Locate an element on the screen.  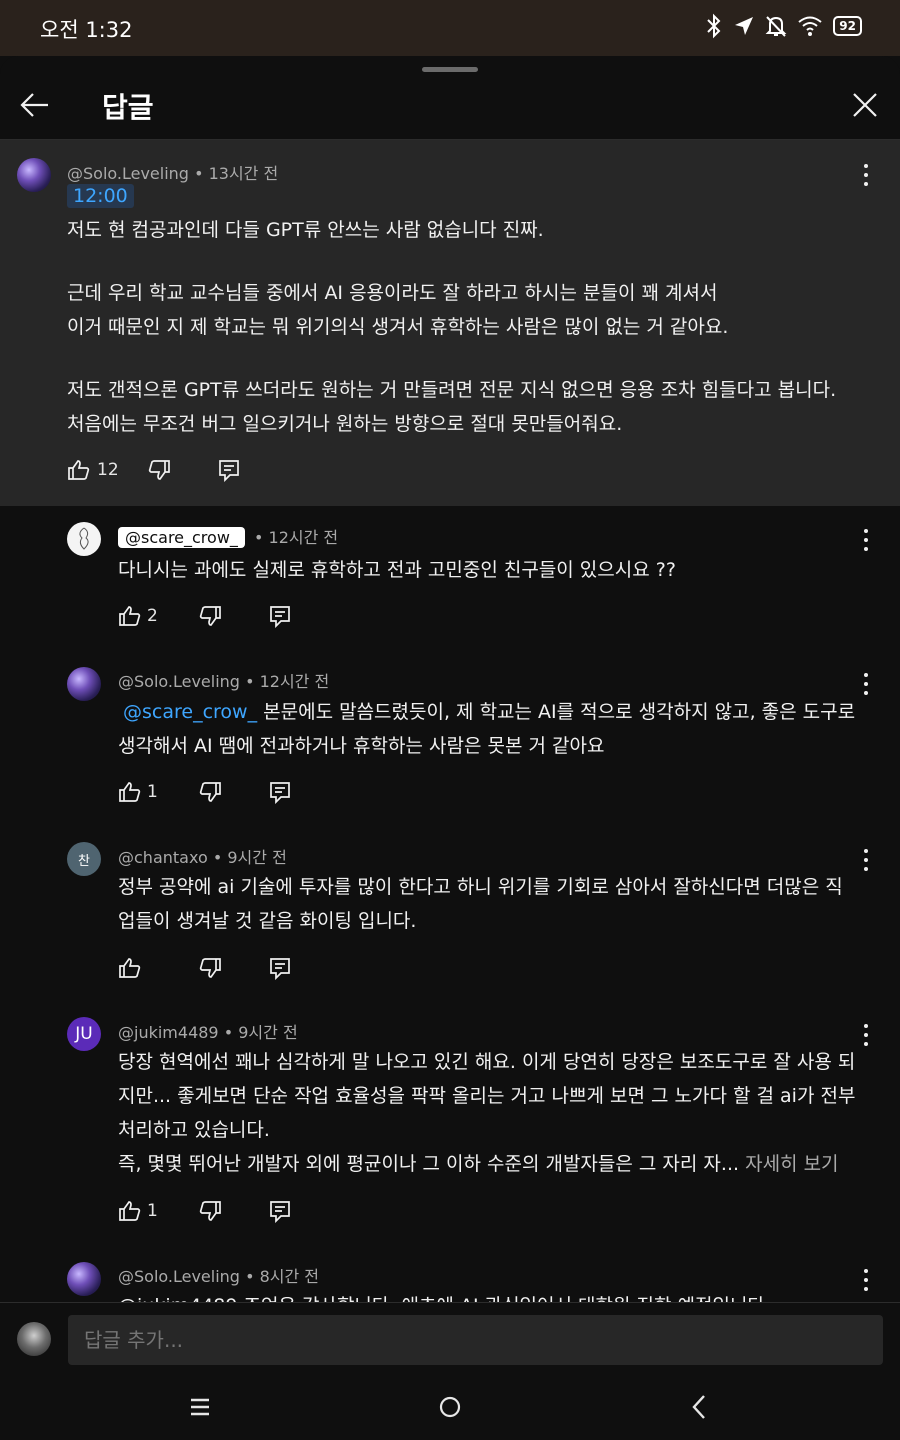
comment-text-line: 처음에는 무조건 버그 일으키거나 원하는 방향으로 절대 못만들어줘요. is located at coordinates (345, 424).